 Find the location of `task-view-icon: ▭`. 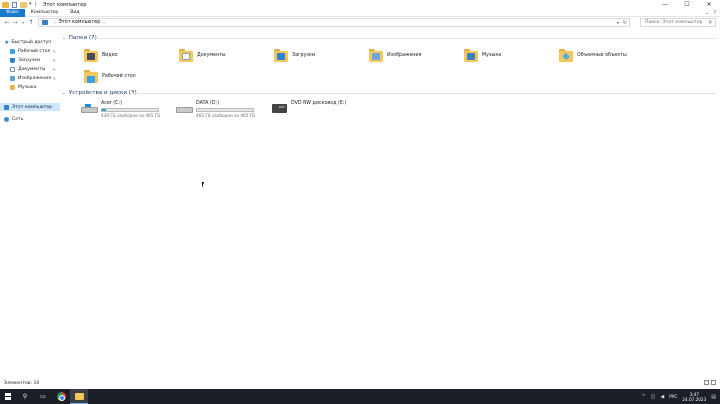

task-view-icon: ▭ is located at coordinates (43, 396).